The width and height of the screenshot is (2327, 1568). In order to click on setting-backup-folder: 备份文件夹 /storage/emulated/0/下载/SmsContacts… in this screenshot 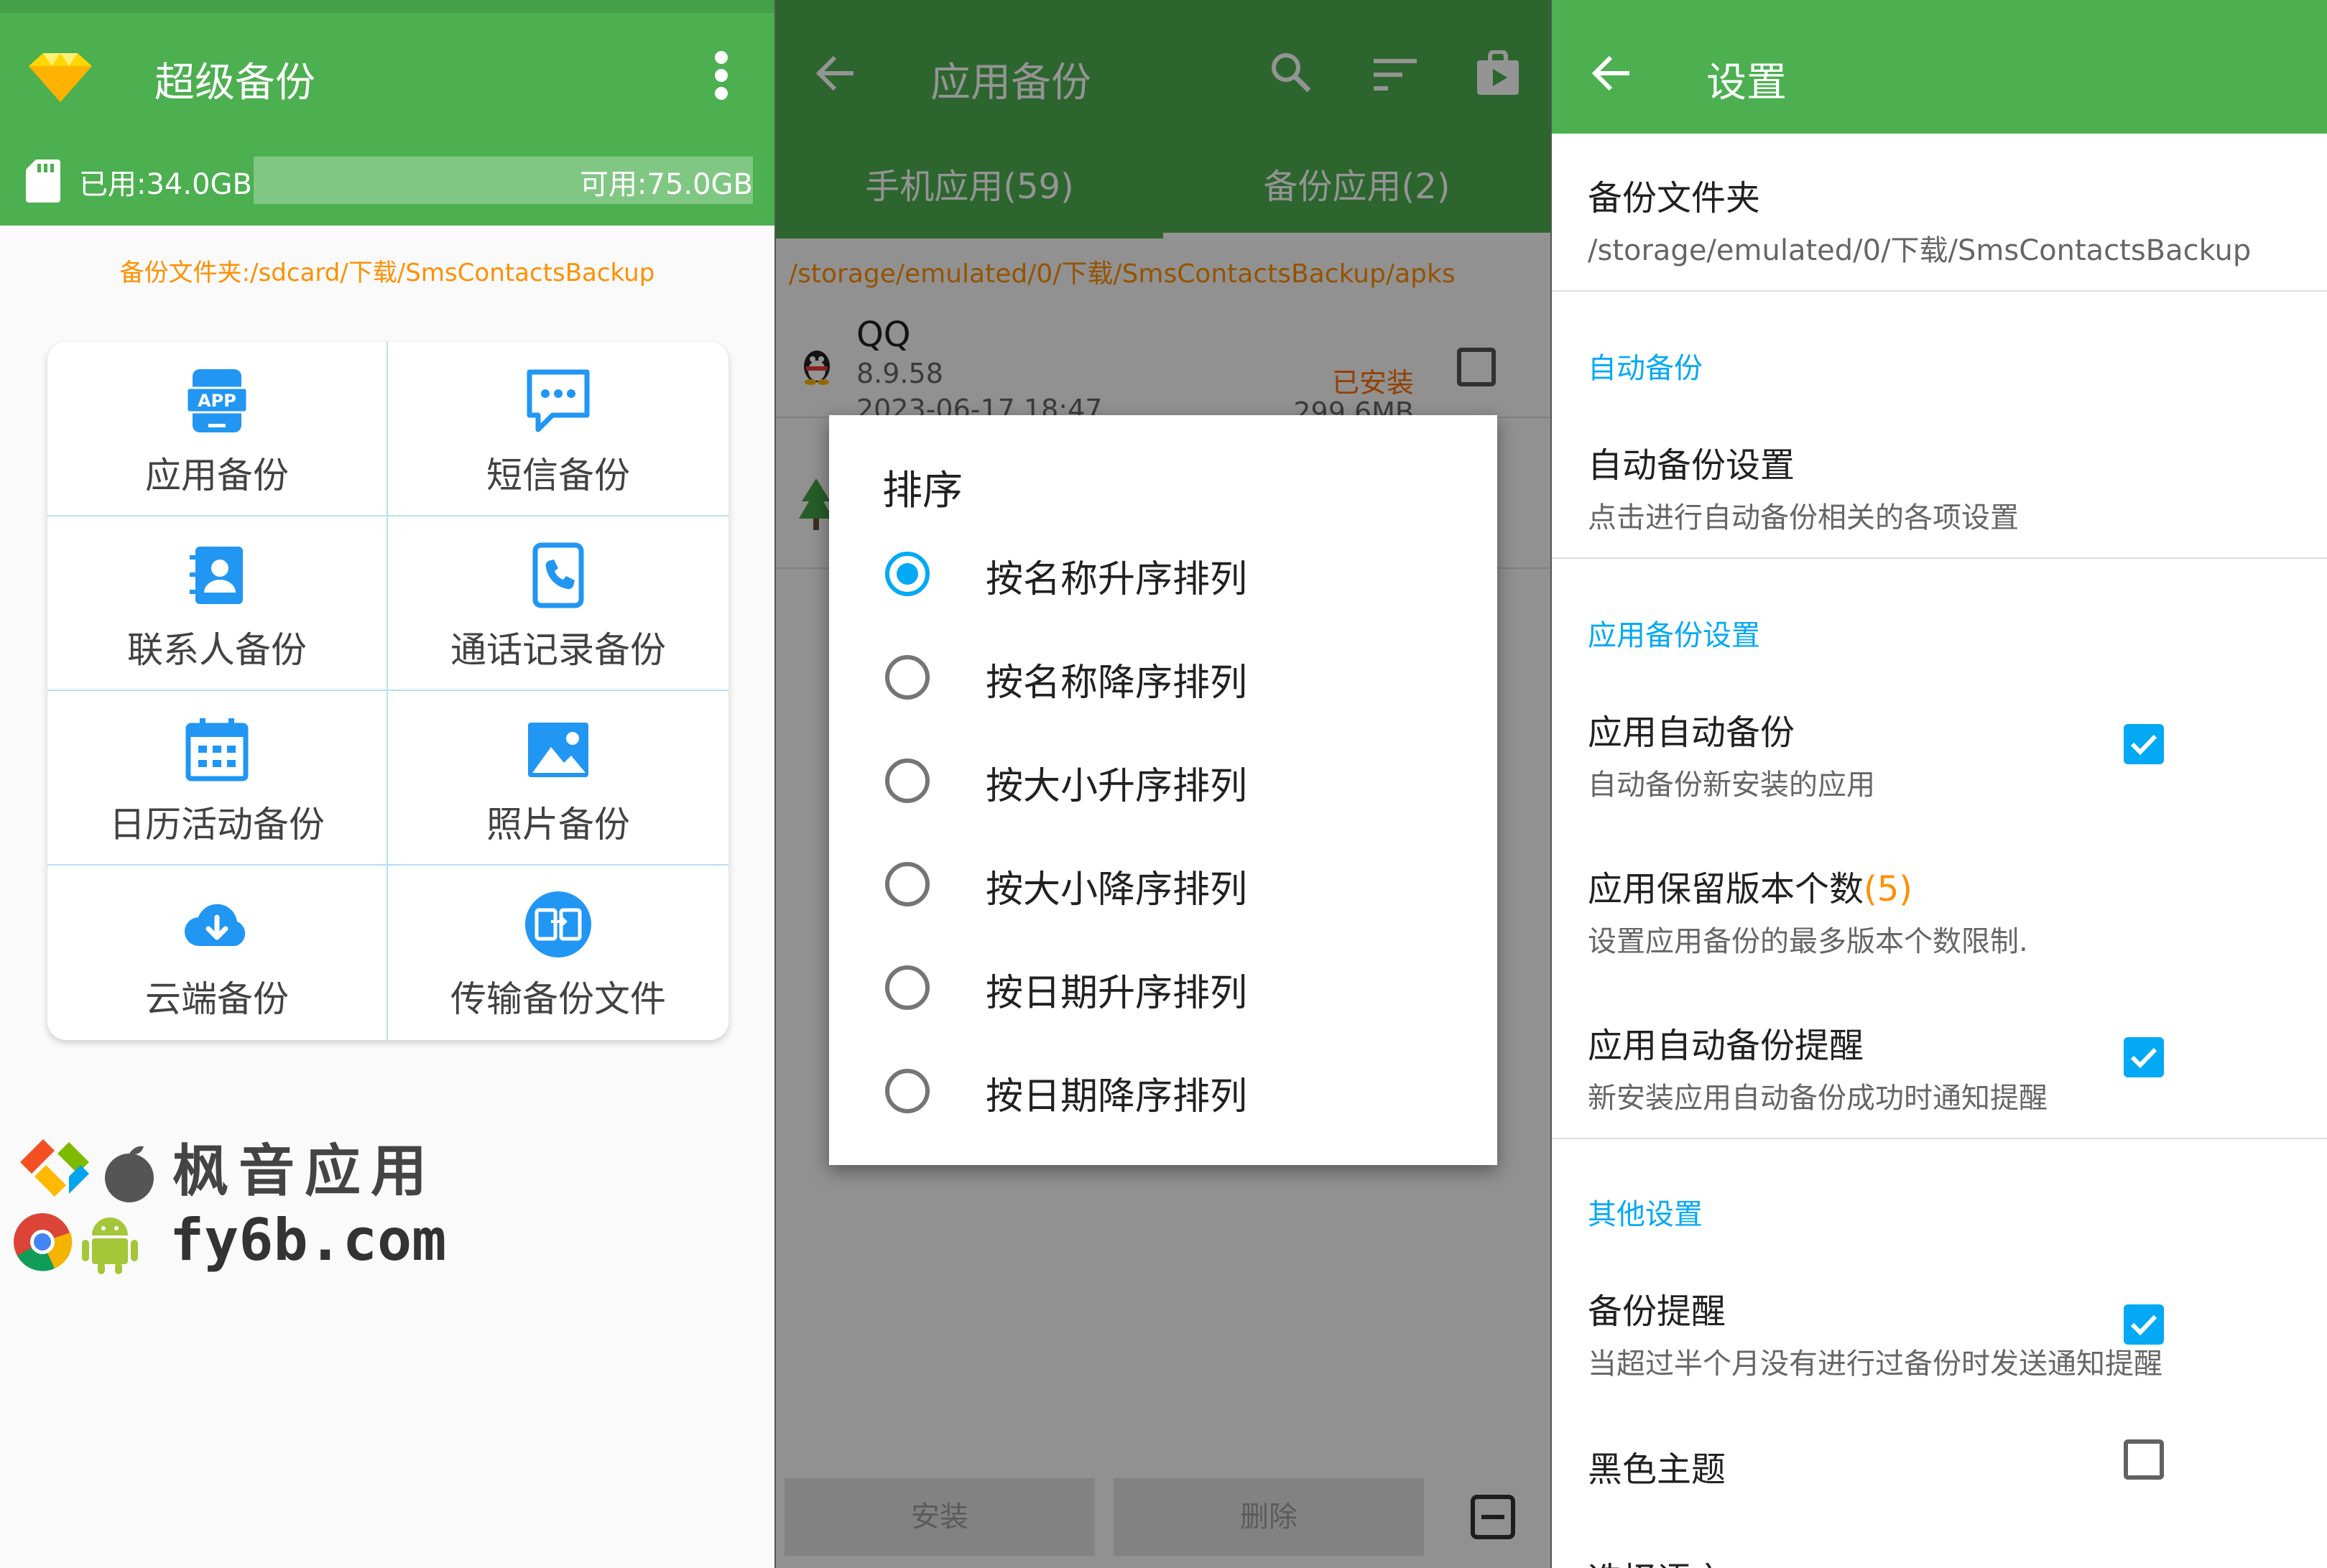, I will do `click(1920, 220)`.